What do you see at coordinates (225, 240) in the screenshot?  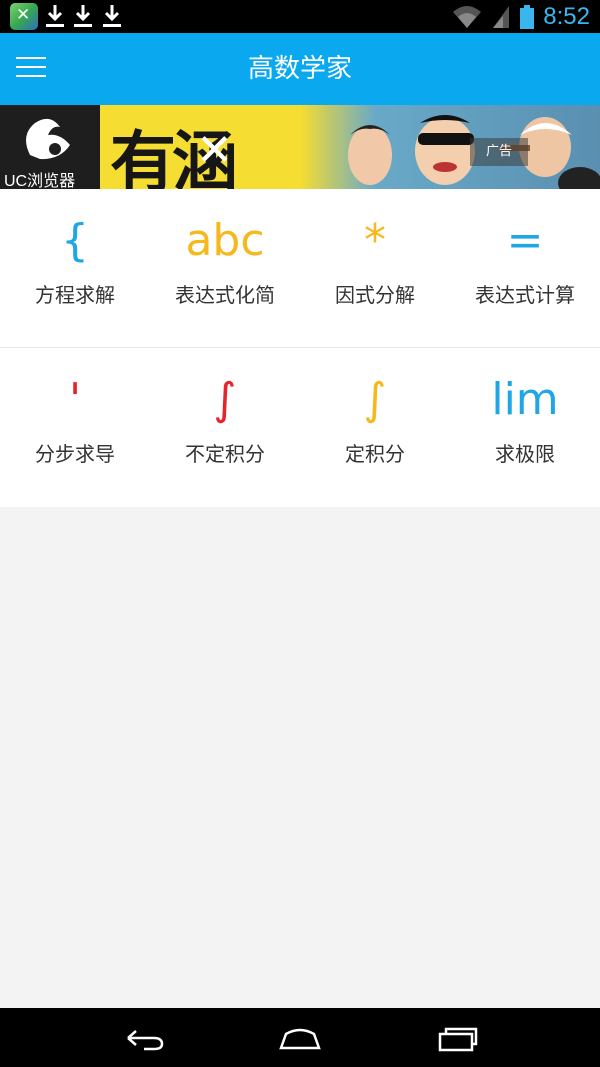 I see `tool-symbol: abc` at bounding box center [225, 240].